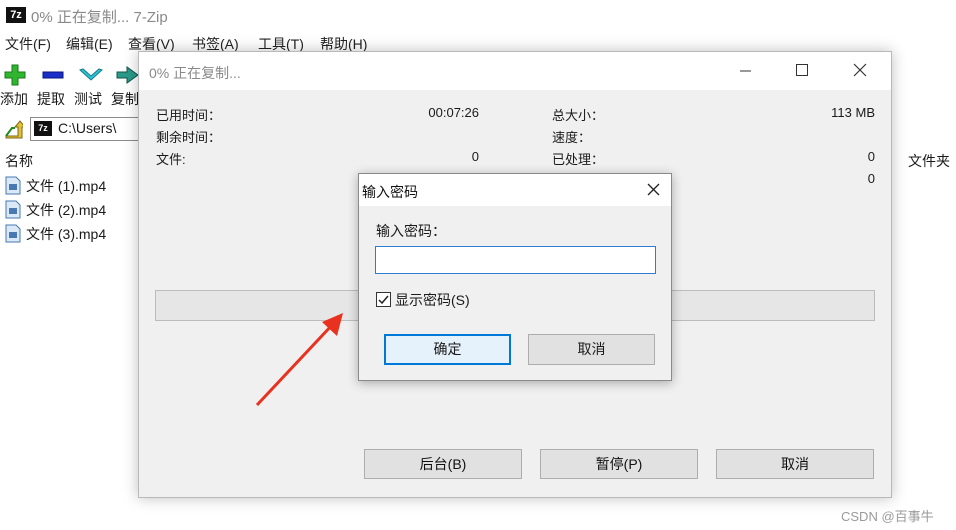 The height and width of the screenshot is (530, 956). Describe the element at coordinates (53, 75) in the screenshot. I see `minus-icon` at that location.